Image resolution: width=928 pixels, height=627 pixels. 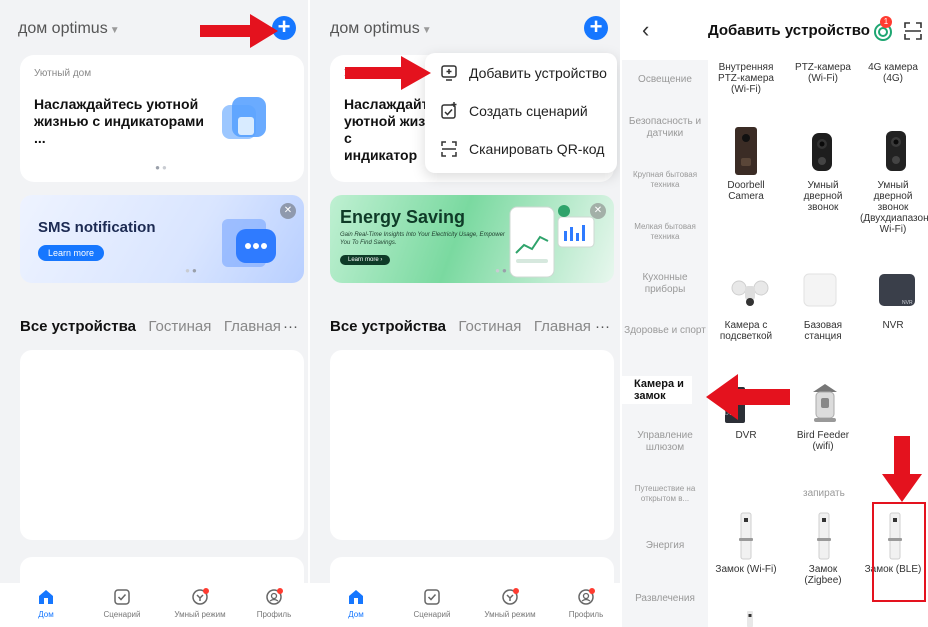 What do you see at coordinates (750, 619) in the screenshot?
I see `lock-next-image-icon` at bounding box center [750, 619].